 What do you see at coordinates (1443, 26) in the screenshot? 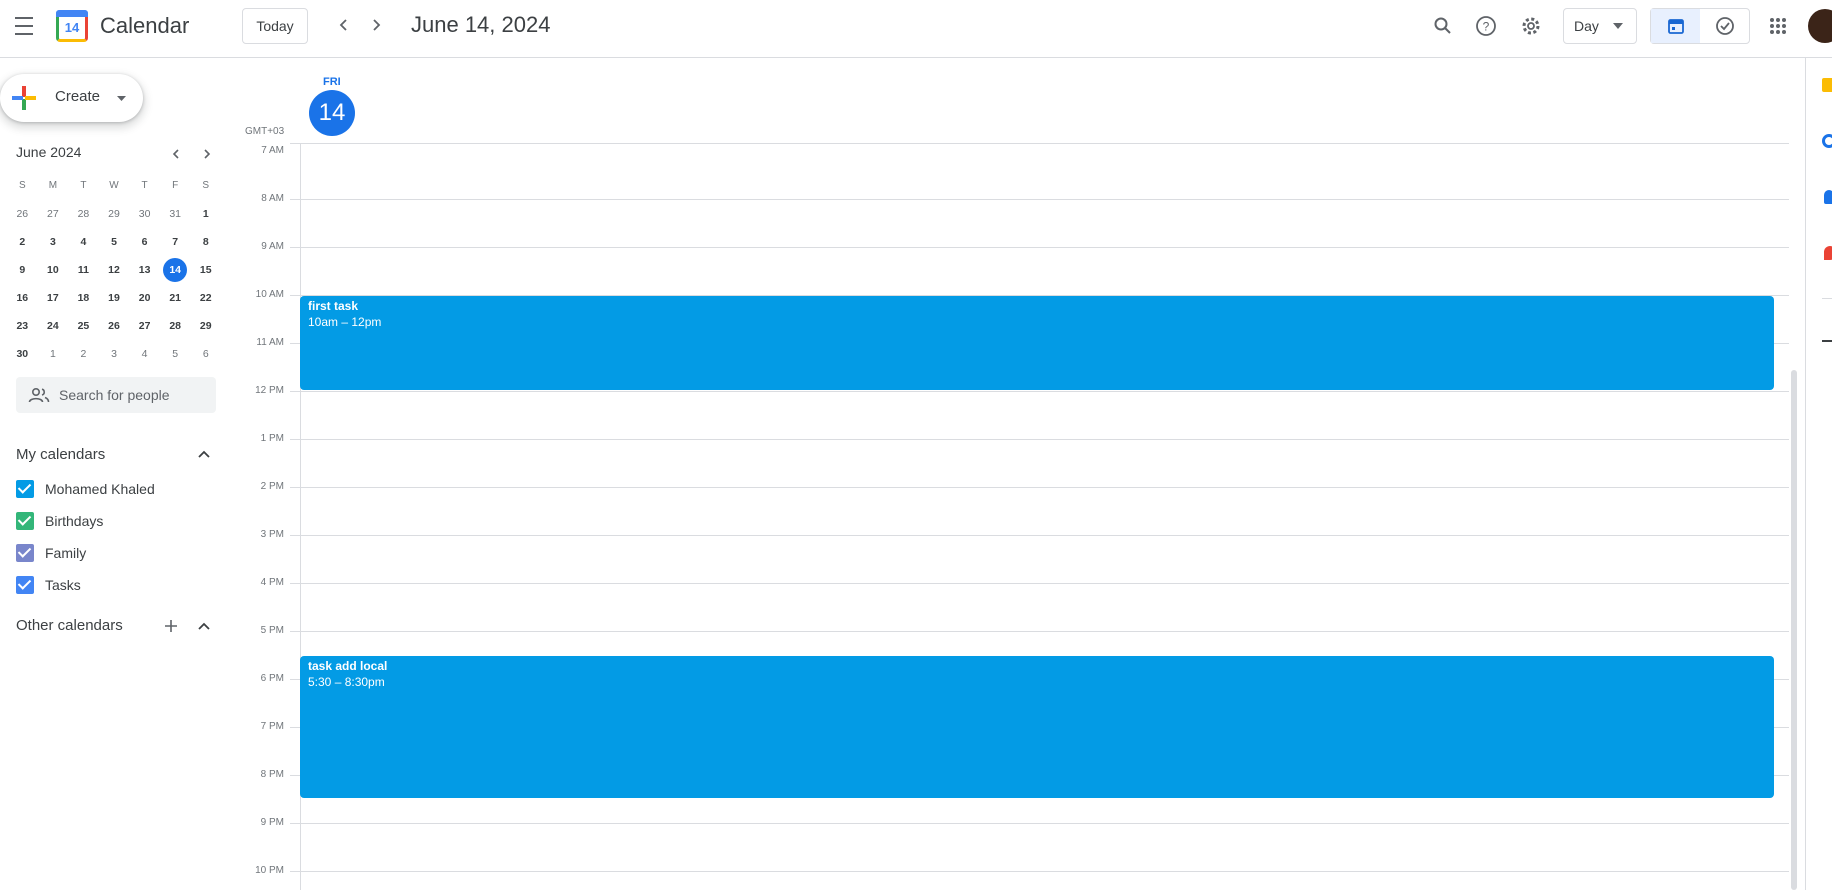
I see `search-button` at bounding box center [1443, 26].